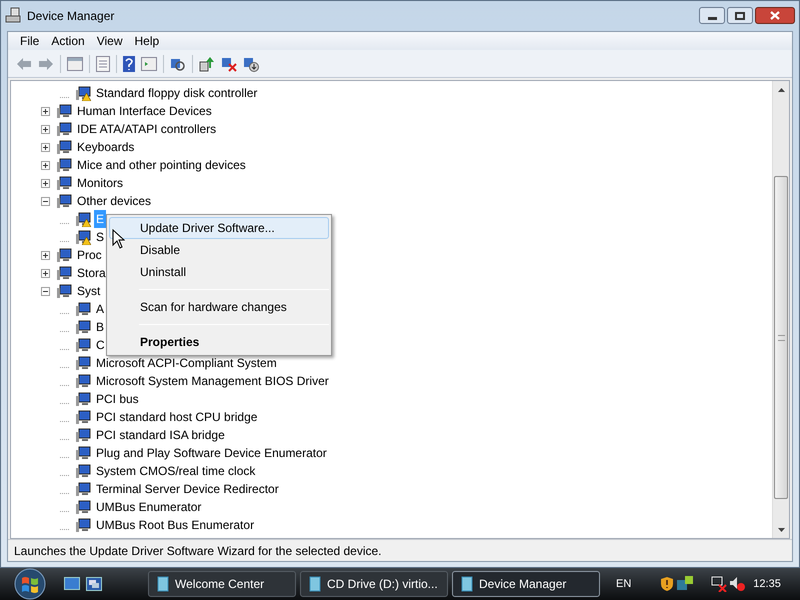  What do you see at coordinates (103, 64) in the screenshot?
I see `properties-icon` at bounding box center [103, 64].